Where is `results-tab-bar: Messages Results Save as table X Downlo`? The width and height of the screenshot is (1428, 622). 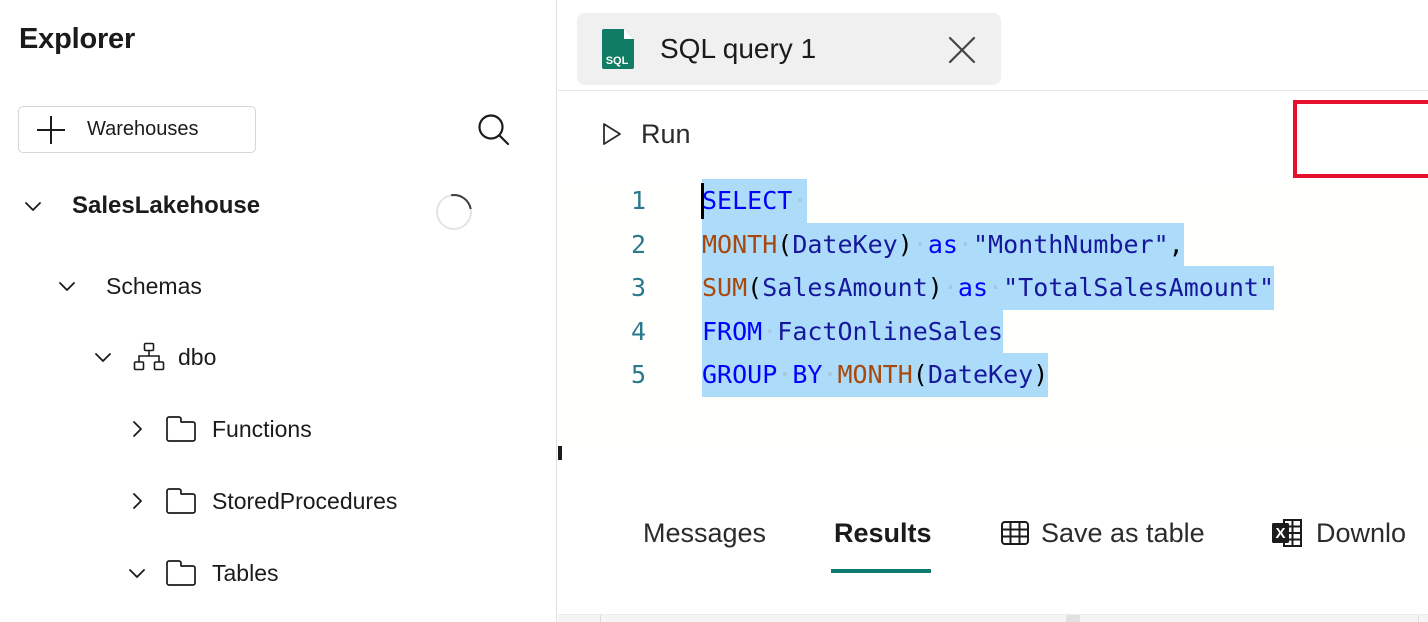
results-tab-bar: Messages Results Save as table X Downlo is located at coordinates (993, 512).